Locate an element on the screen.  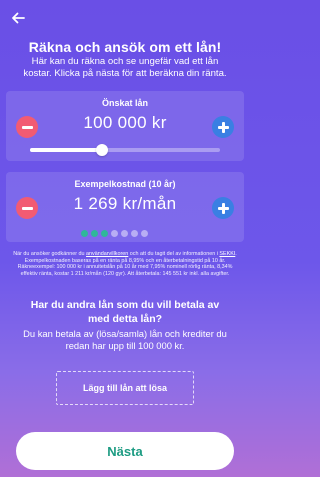
loan-amount-slider is located at coordinates (125, 150).